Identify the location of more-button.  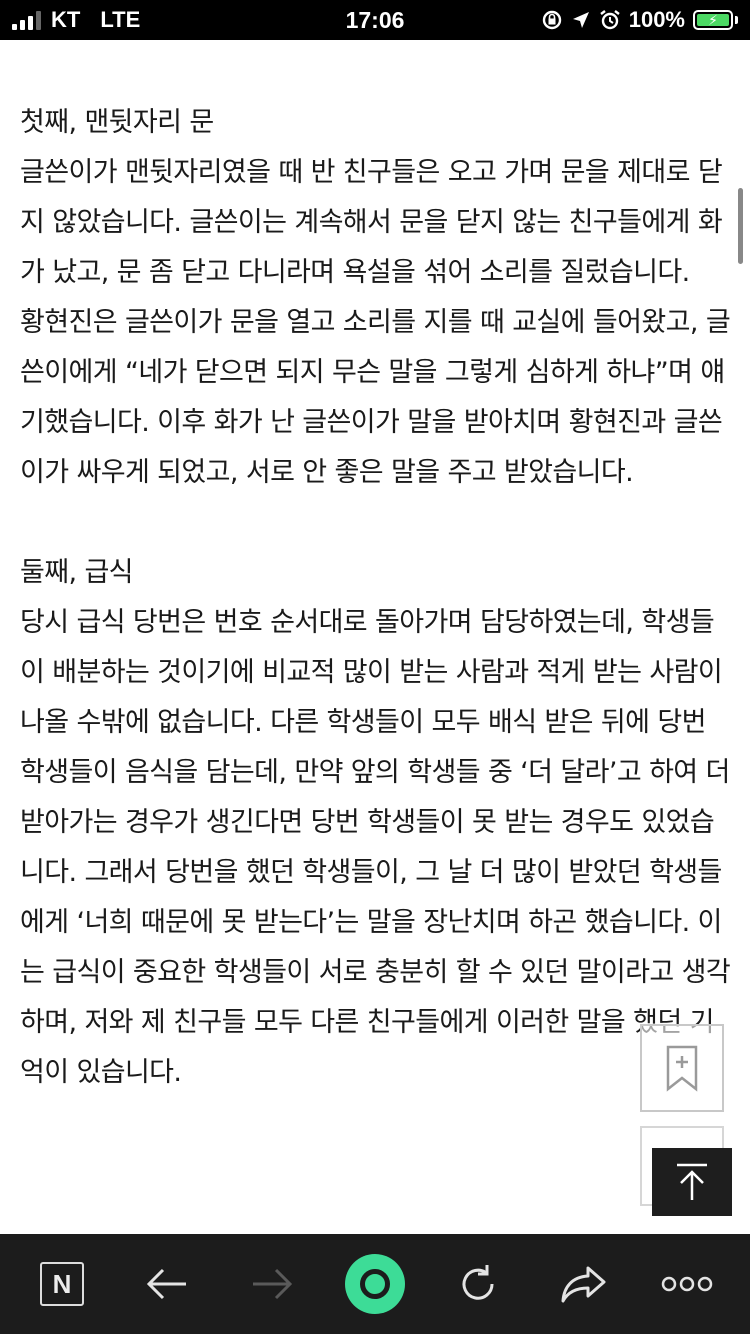
(687, 1284).